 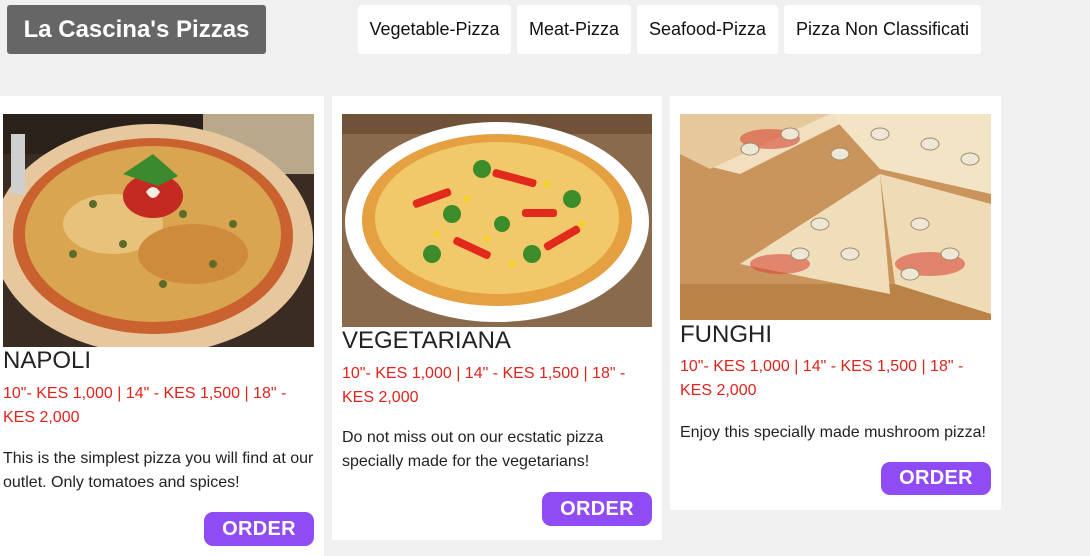 I want to click on order-button-napoli: ORDER, so click(x=259, y=529).